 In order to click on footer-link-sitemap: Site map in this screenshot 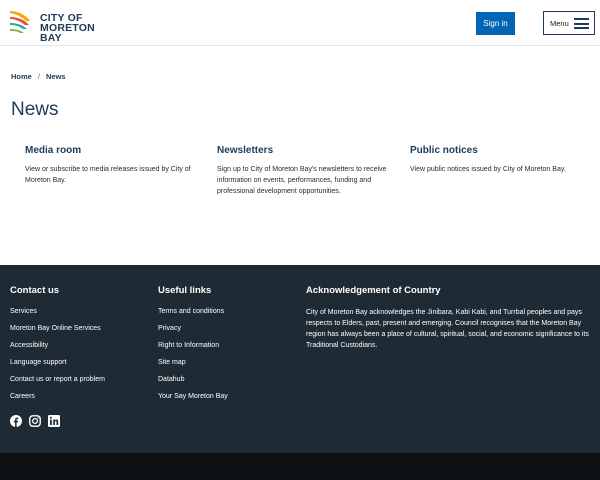, I will do `click(193, 366)`.